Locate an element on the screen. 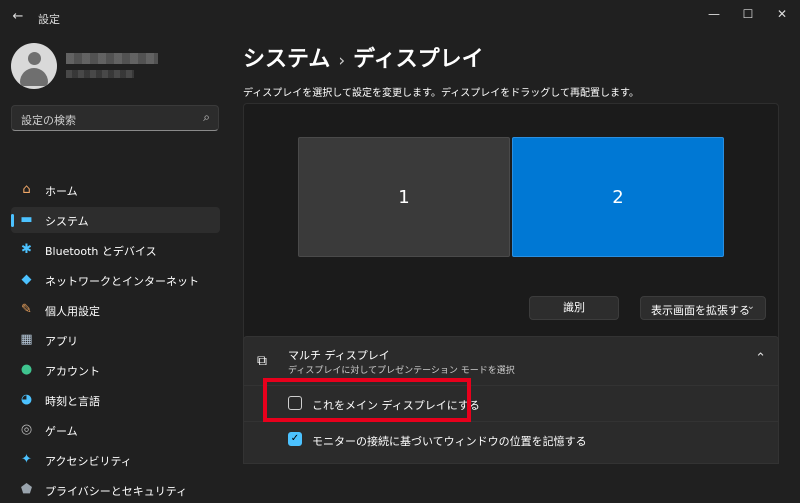 Image resolution: width=800 pixels, height=503 pixels. sidebar-item-label: アカウント is located at coordinates (72, 371).